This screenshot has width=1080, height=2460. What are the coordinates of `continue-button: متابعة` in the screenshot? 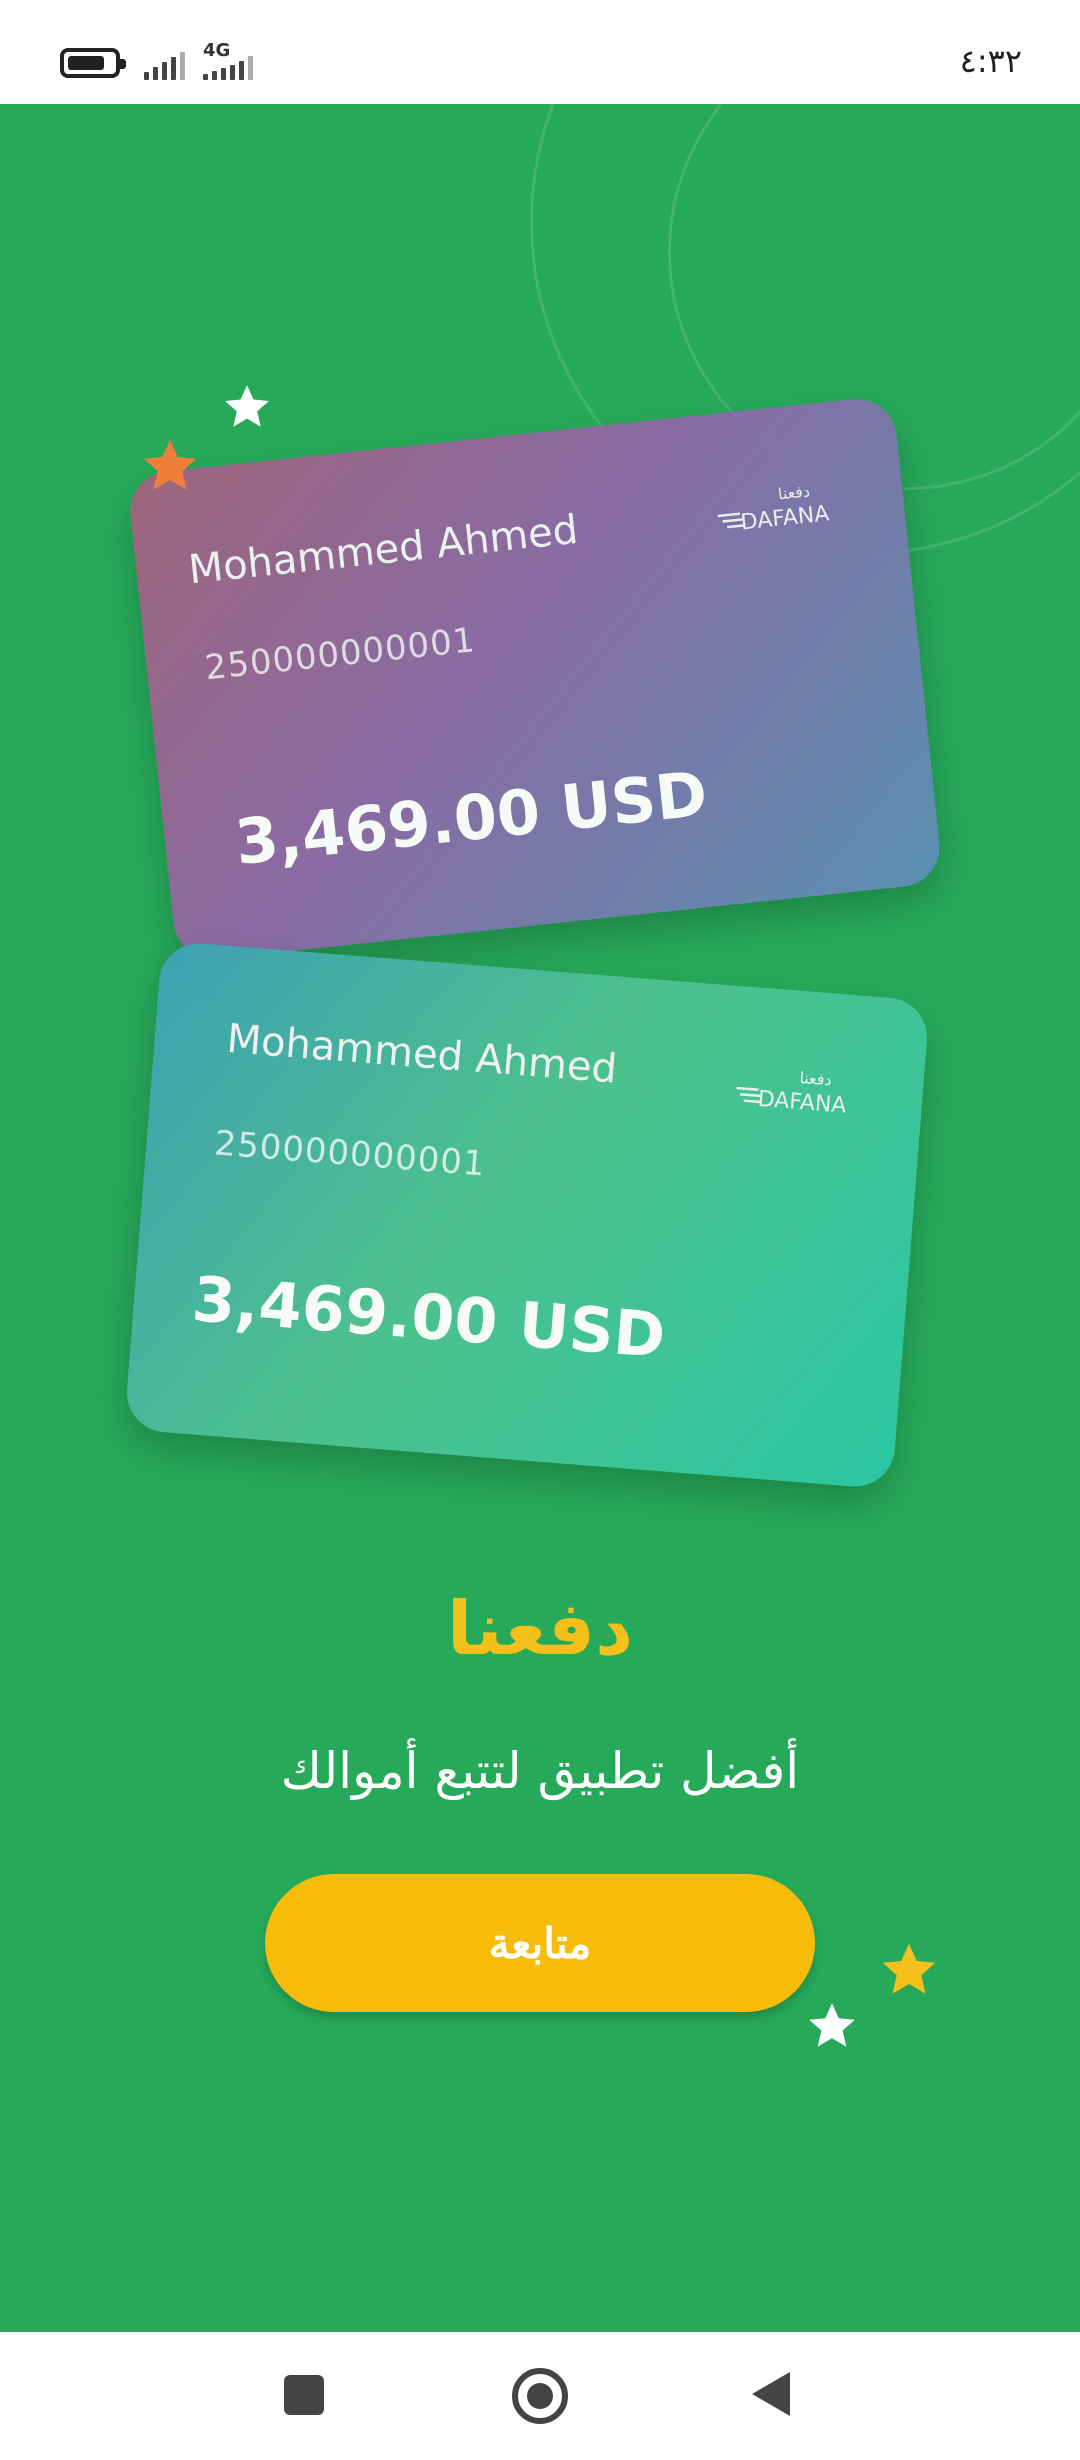 It's located at (540, 1943).